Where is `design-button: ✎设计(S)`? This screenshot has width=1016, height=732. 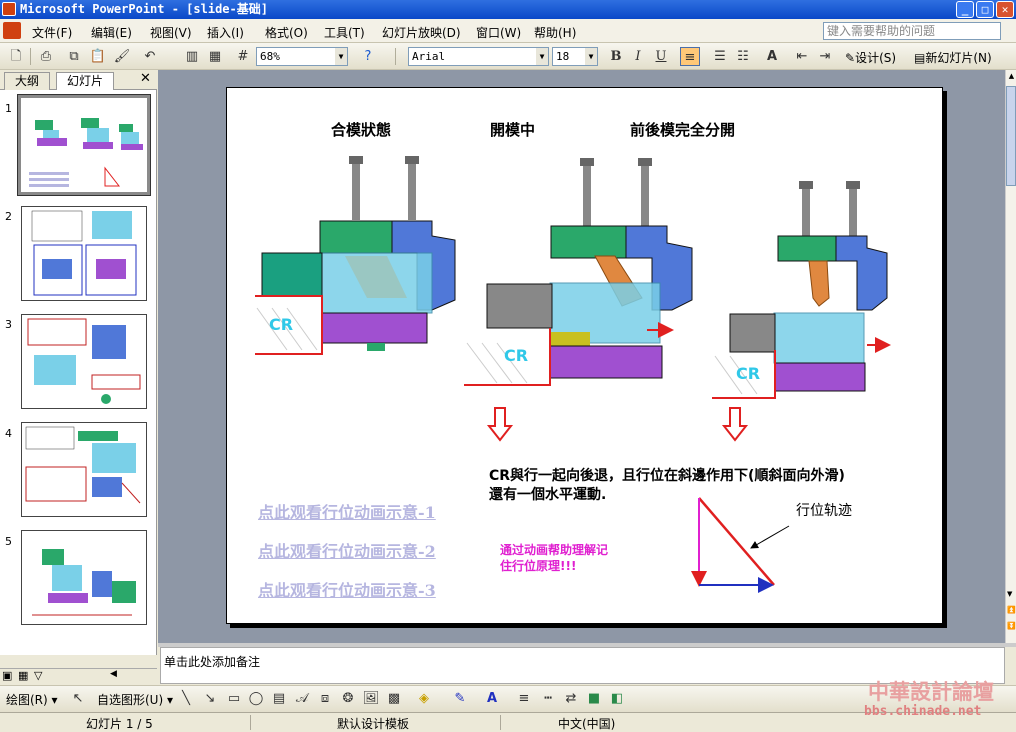 design-button: ✎设计(S) is located at coordinates (870, 57).